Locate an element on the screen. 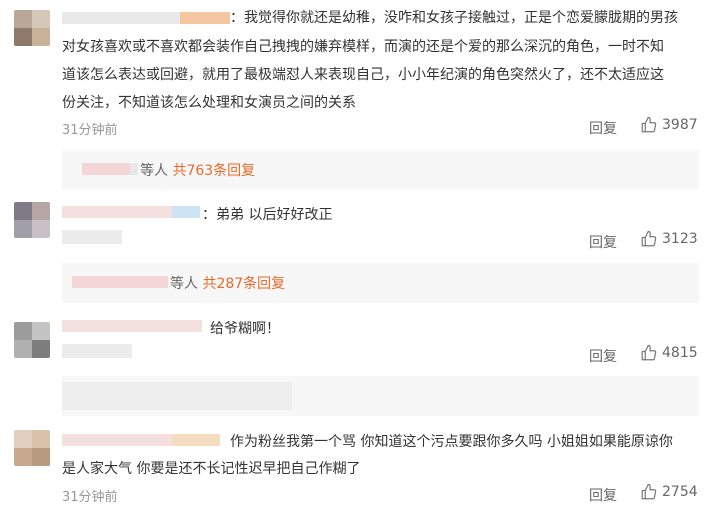 Image resolution: width=720 pixels, height=505 pixels. sub-replies-count: 共287条回复 is located at coordinates (243, 284).